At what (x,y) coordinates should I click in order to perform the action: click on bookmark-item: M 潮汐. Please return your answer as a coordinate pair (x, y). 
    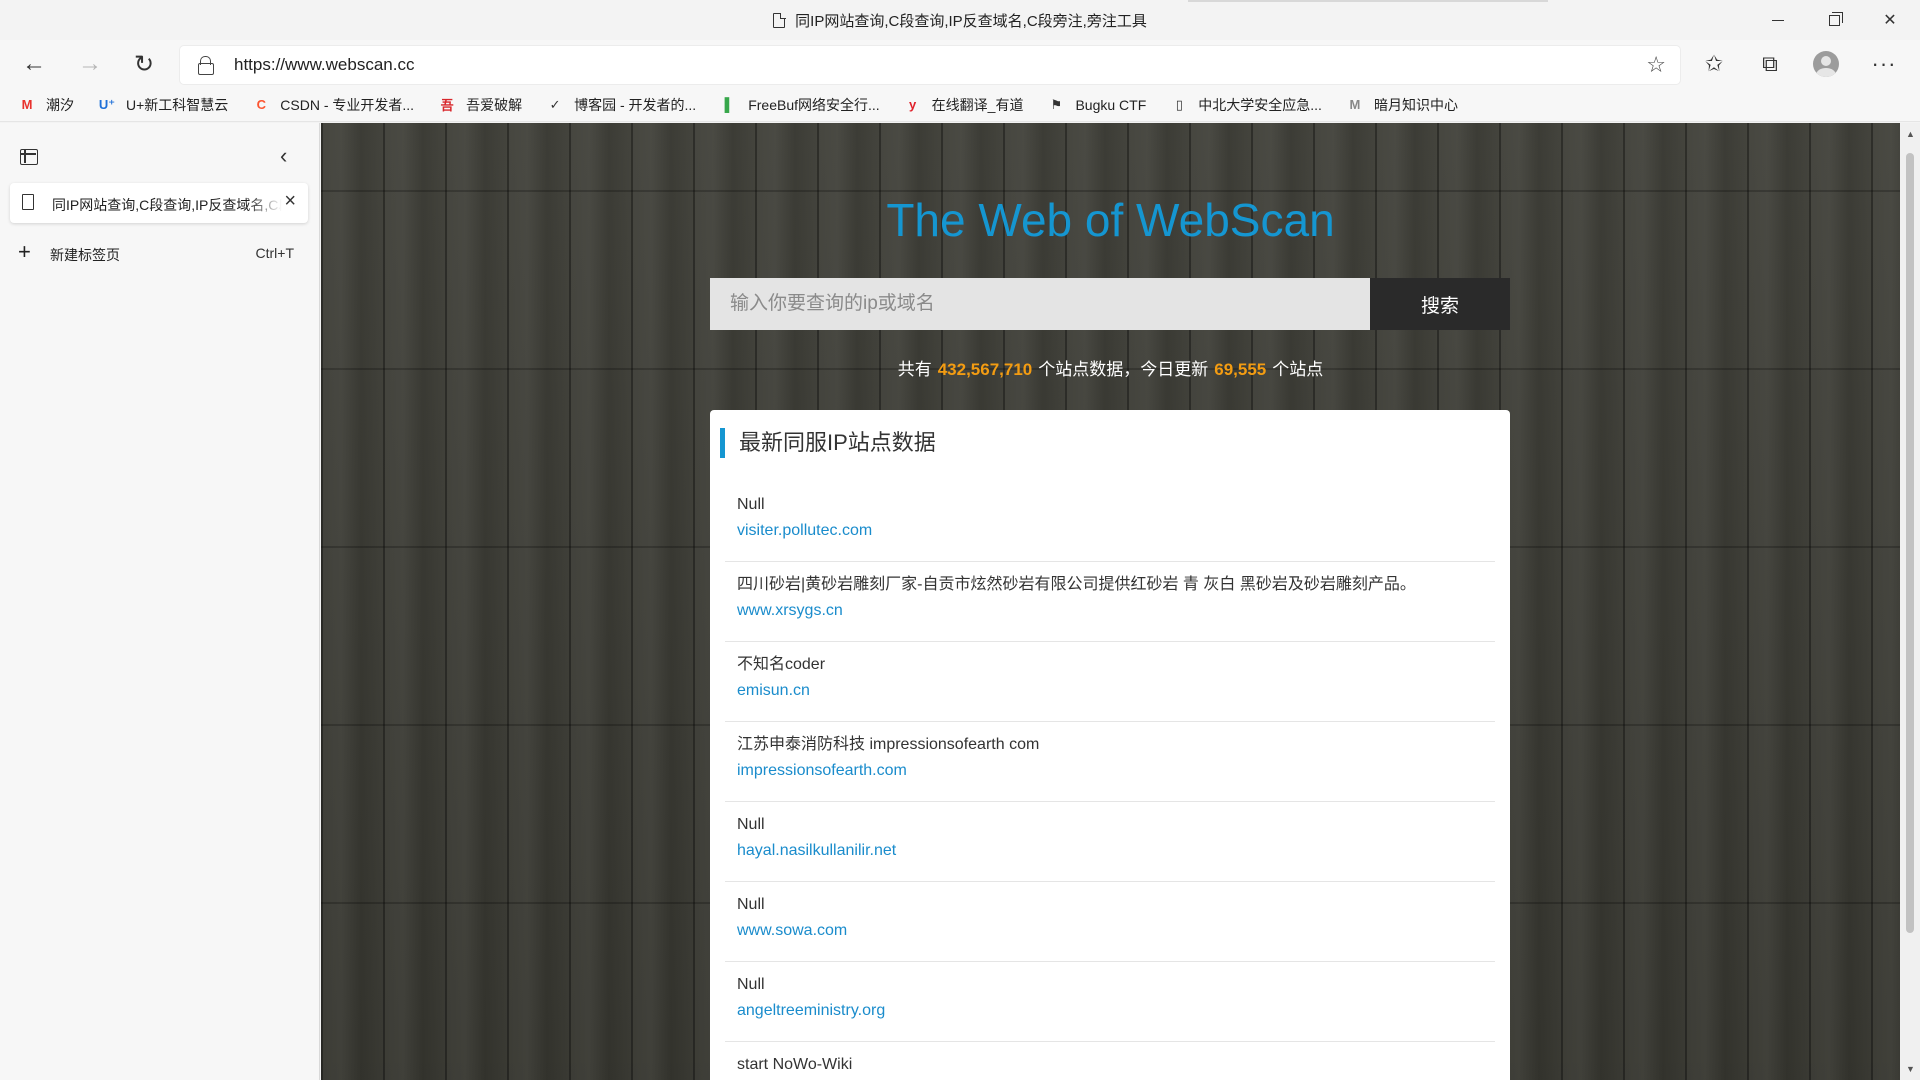
    Looking at the image, I should click on (46, 105).